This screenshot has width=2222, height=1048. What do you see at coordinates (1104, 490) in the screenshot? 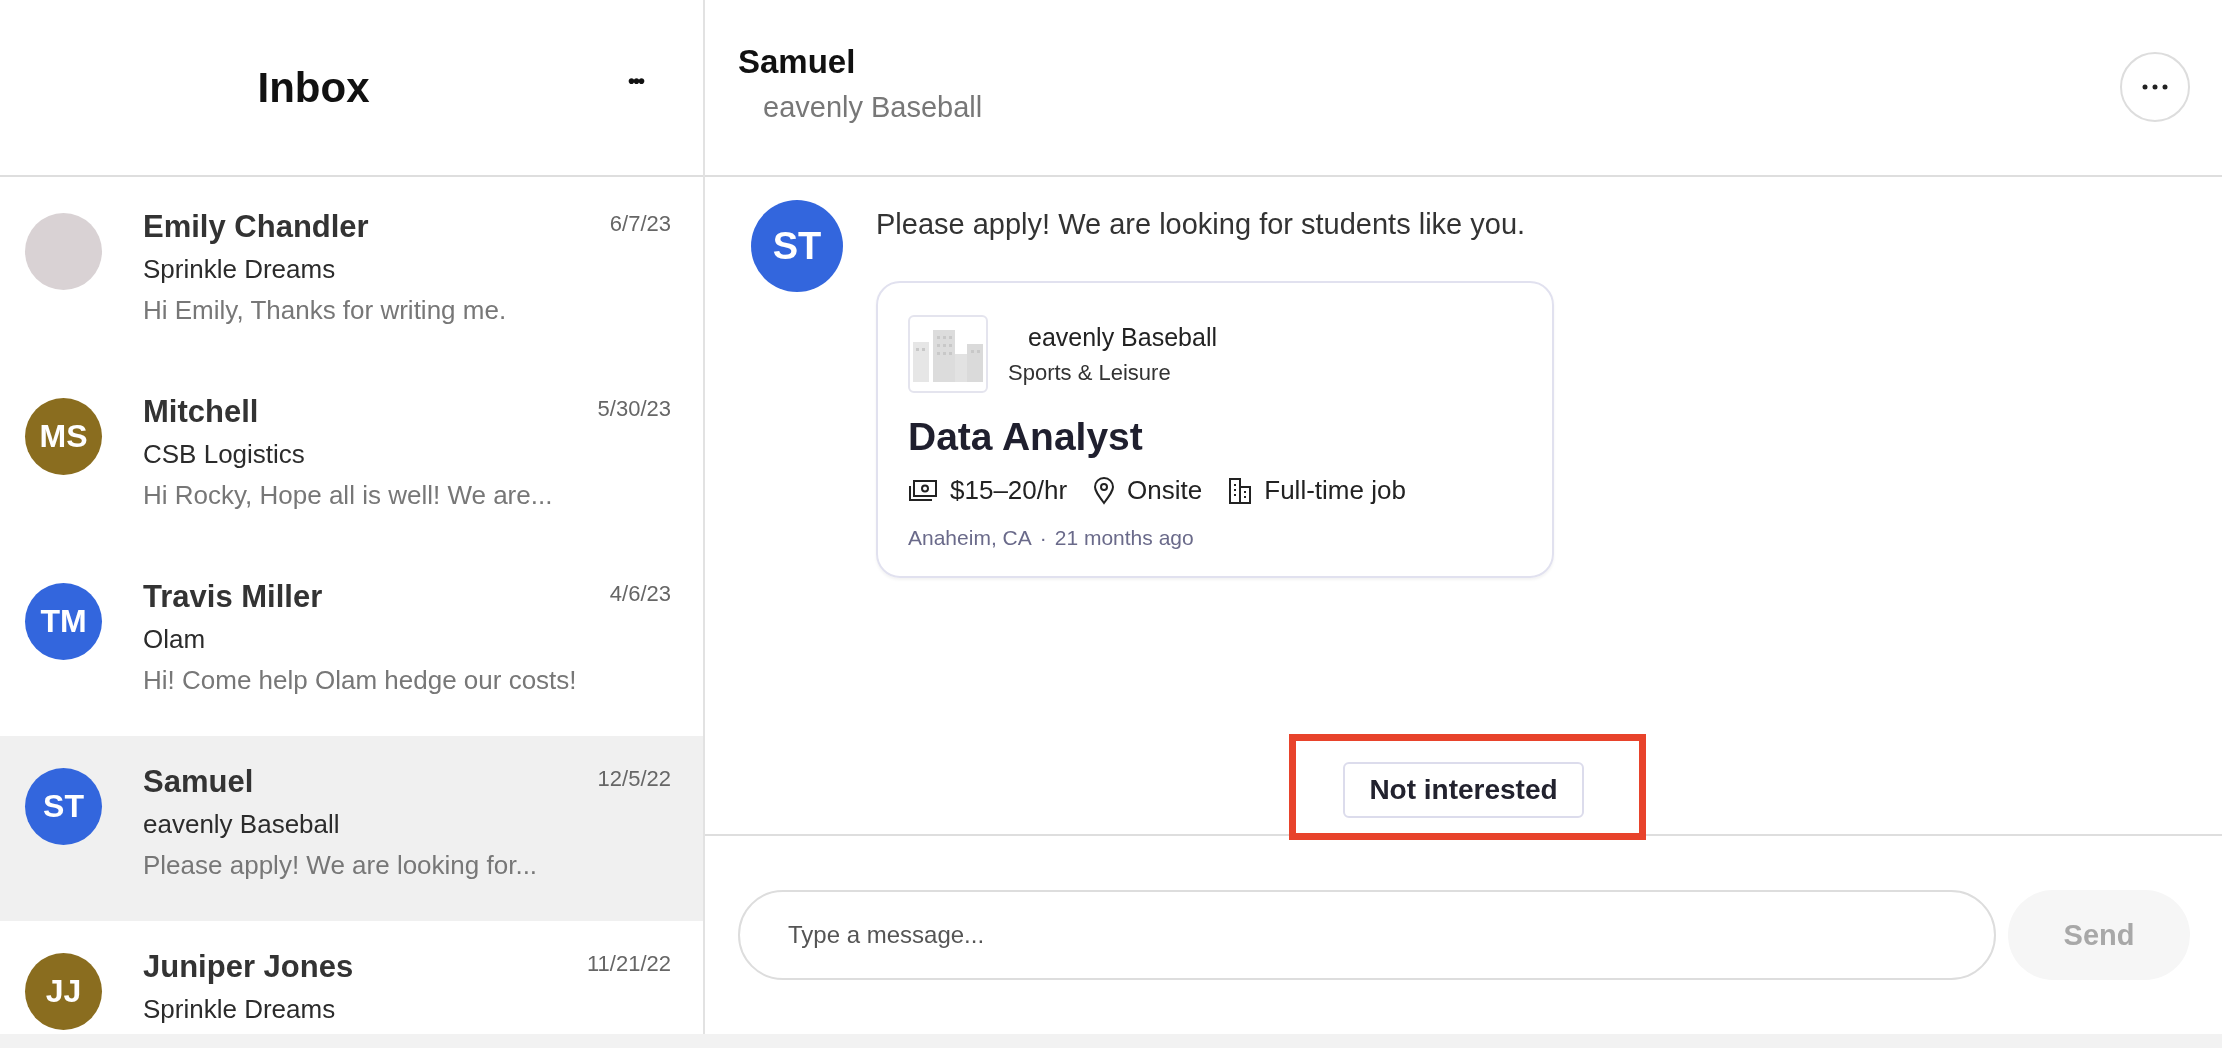
I see `location-pin-icon` at bounding box center [1104, 490].